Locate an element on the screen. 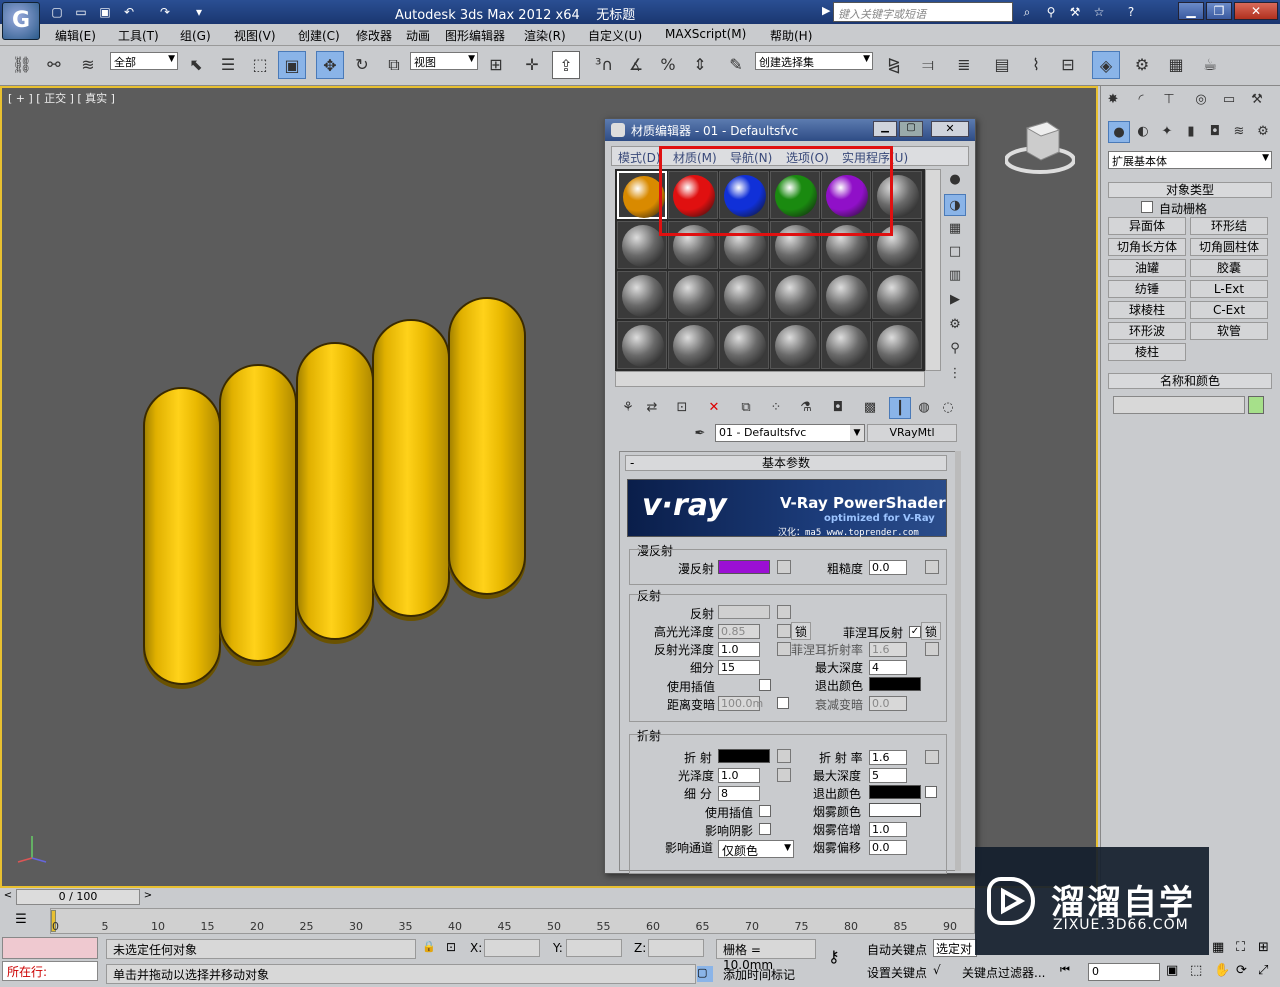  helpers-icon: ◘ is located at coordinates (1215, 132).